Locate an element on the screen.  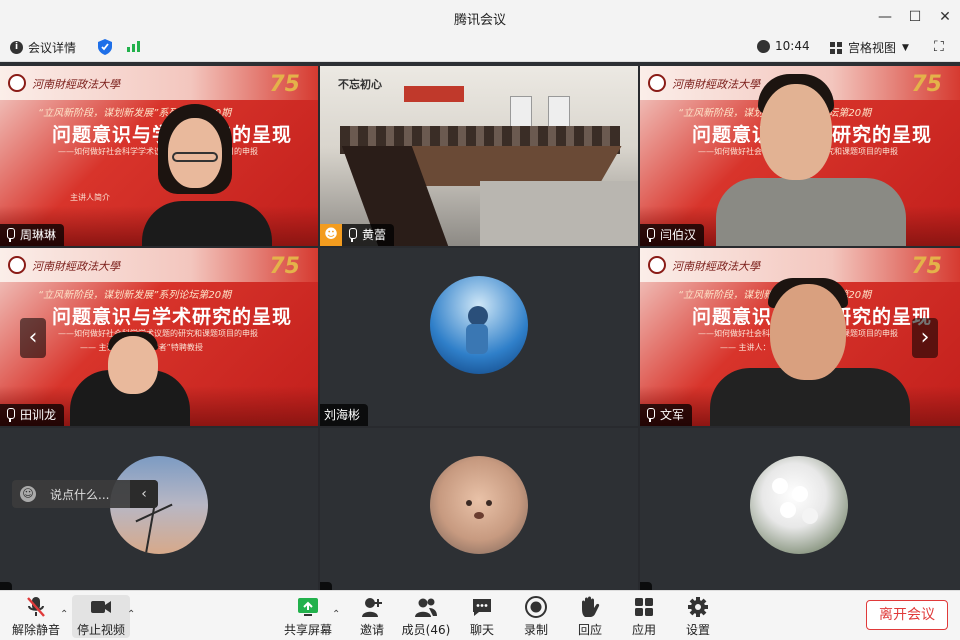
participant-name: 闫伯汉 is located at coordinates (678, 235).